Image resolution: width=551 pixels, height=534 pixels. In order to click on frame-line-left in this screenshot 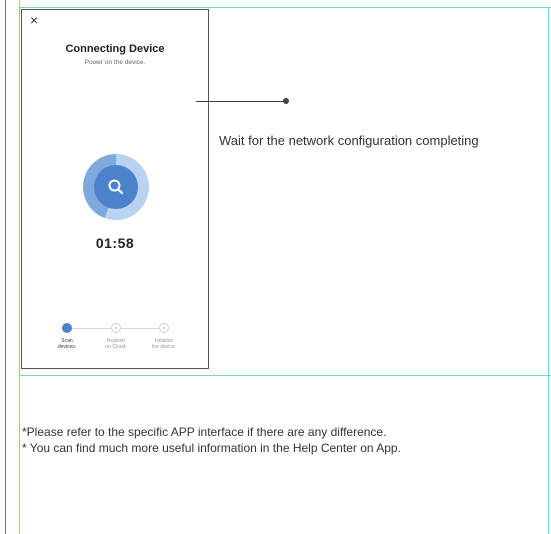, I will do `click(19, 267)`.